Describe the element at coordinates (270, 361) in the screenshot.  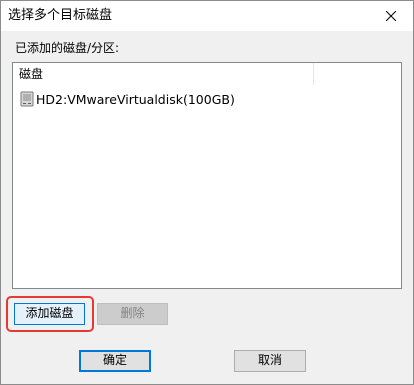
I see `cancel-button: 取消` at that location.